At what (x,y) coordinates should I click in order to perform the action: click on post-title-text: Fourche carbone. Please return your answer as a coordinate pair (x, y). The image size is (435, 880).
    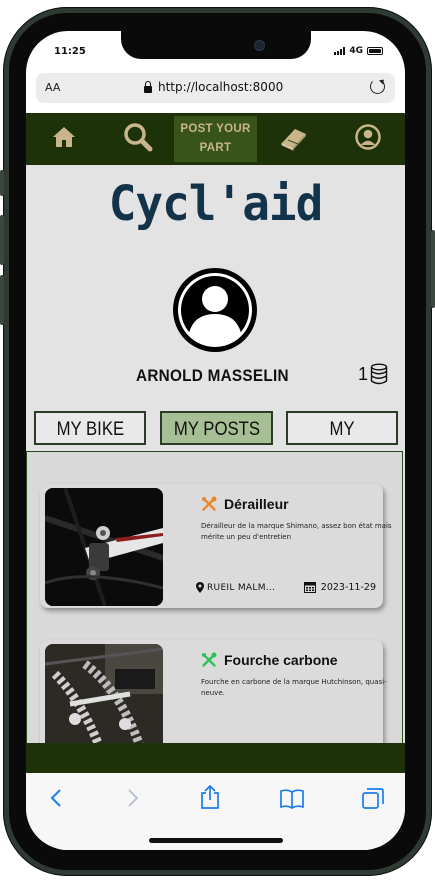
    Looking at the image, I should click on (281, 660).